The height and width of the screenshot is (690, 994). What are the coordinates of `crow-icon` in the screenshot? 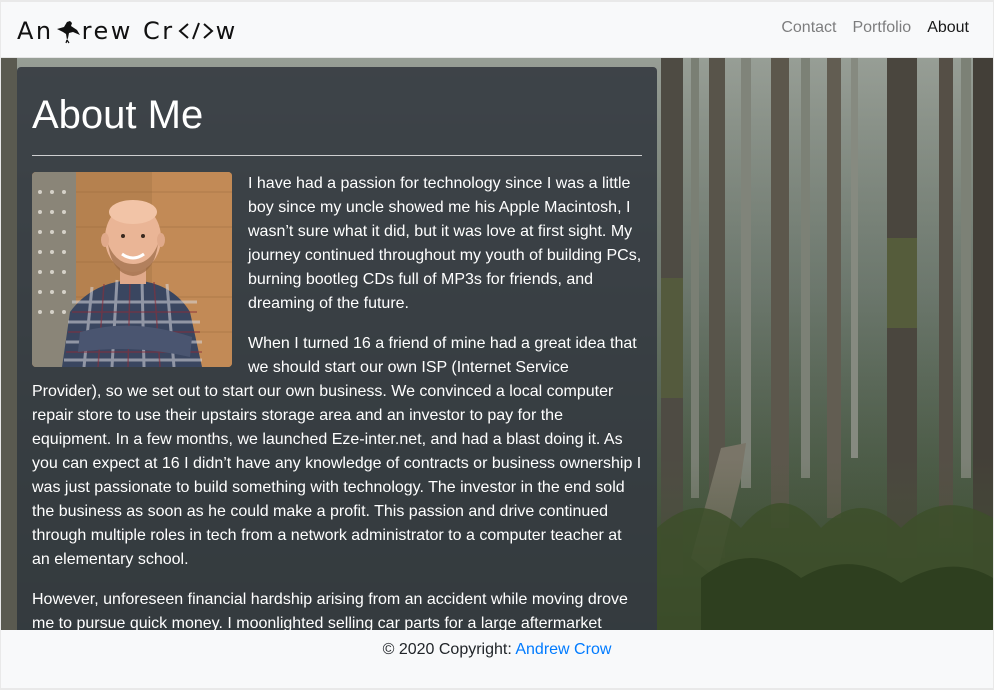 It's located at (68, 31).